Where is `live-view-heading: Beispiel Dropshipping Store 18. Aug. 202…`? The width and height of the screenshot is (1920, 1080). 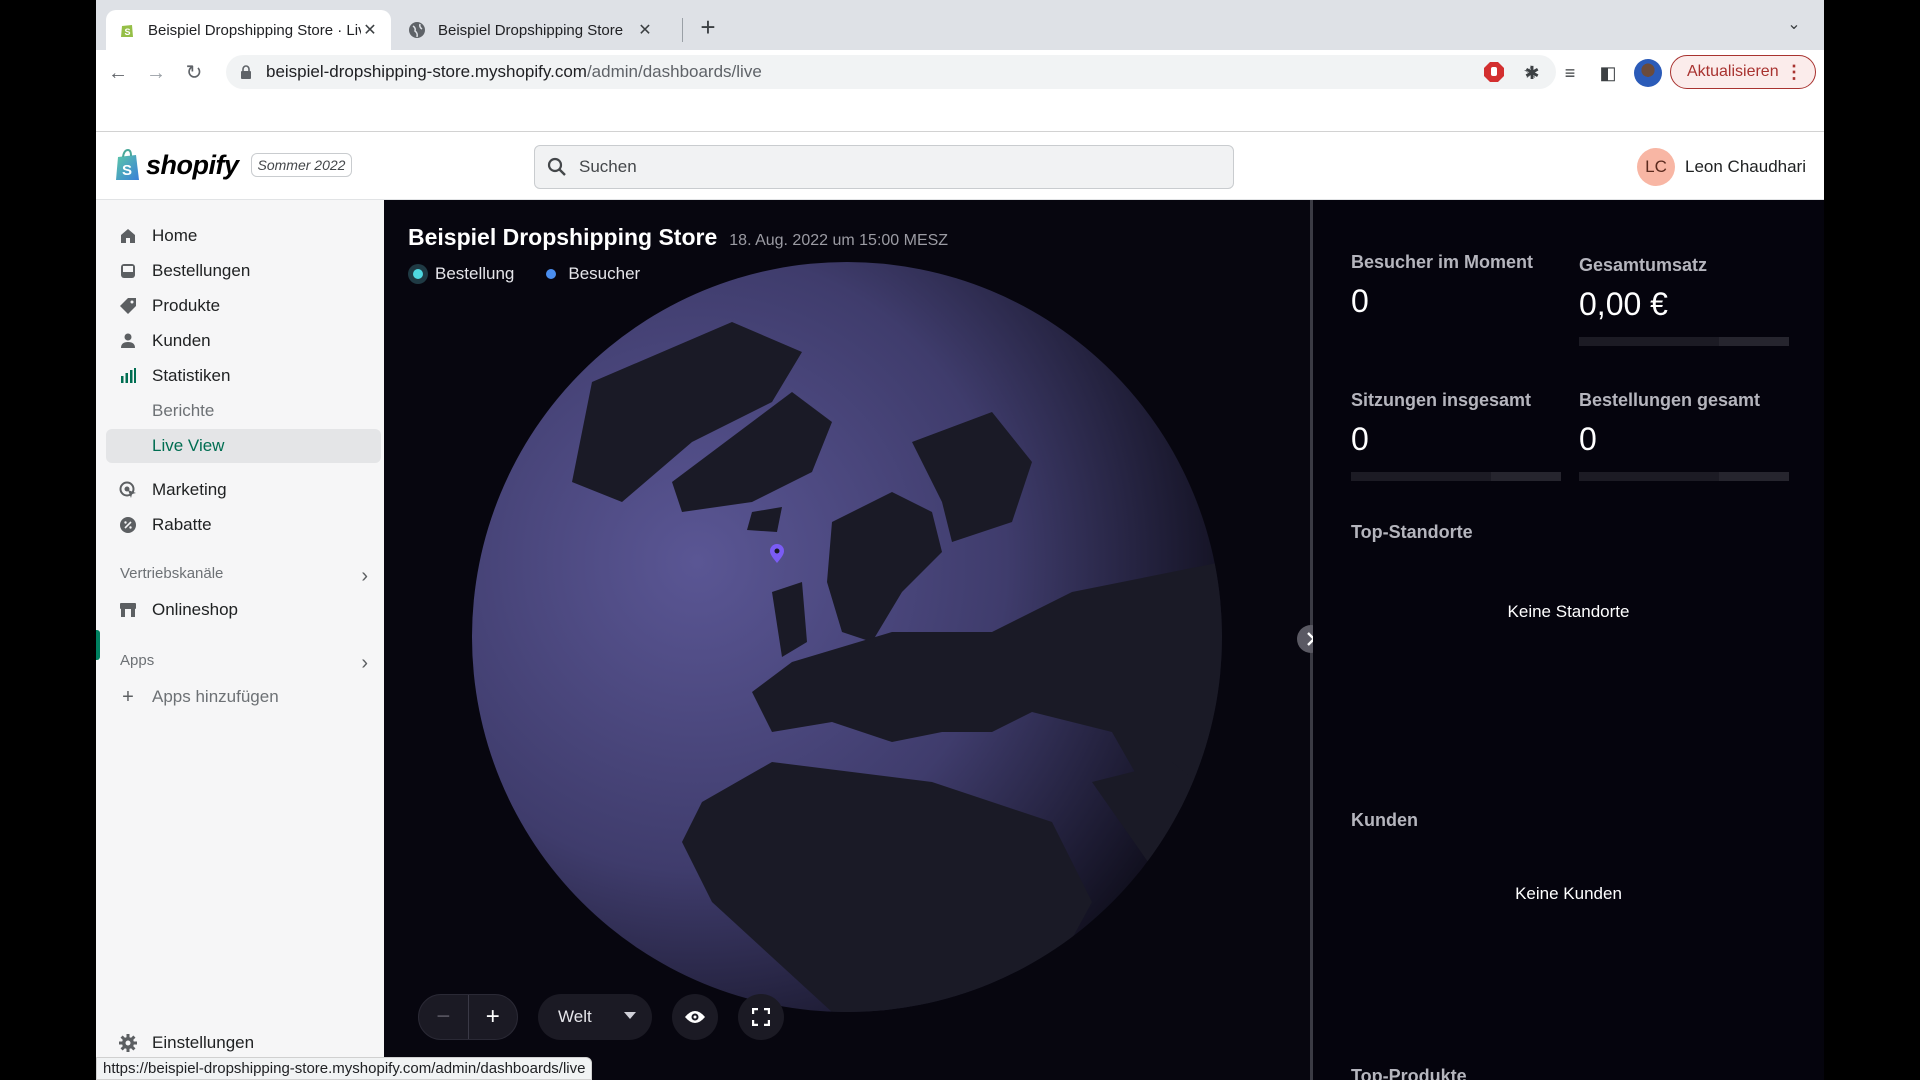
live-view-heading: Beispiel Dropshipping Store 18. Aug. 202… is located at coordinates (678, 237).